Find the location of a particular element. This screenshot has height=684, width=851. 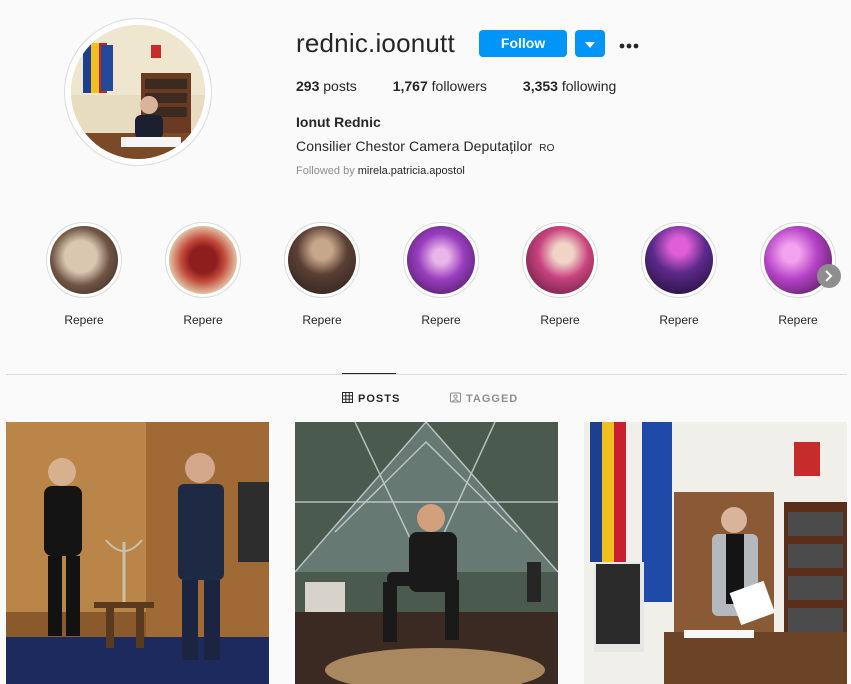

followers-count: 1,767 is located at coordinates (410, 86).